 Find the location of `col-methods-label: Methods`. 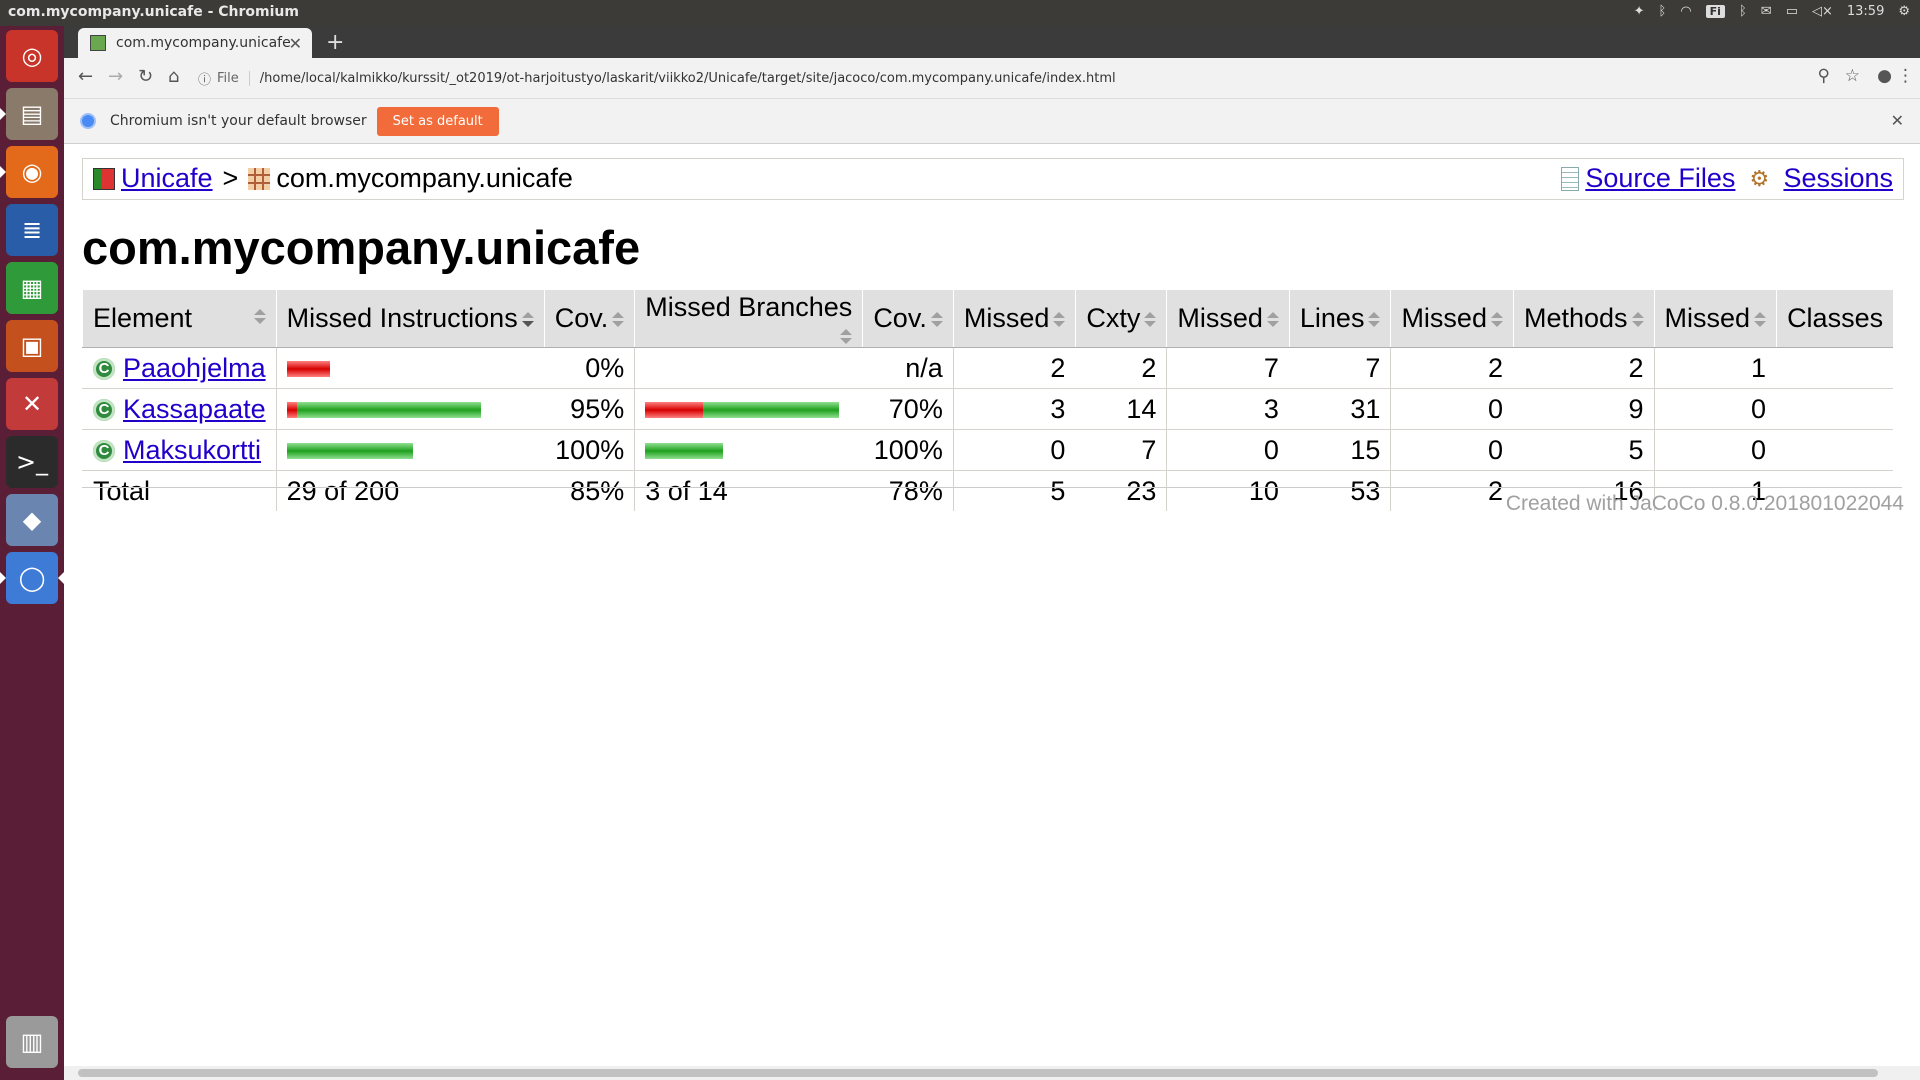

col-methods-label: Methods is located at coordinates (1575, 318).